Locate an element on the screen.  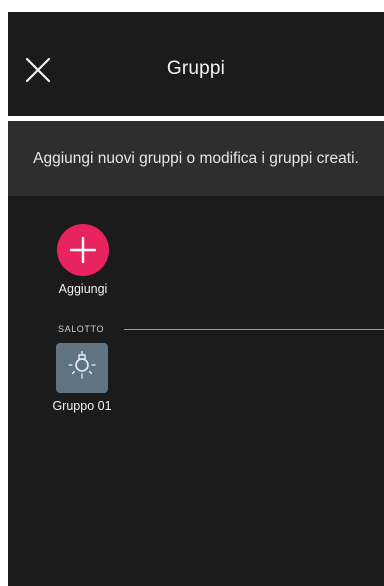
add-circle is located at coordinates (83, 250).